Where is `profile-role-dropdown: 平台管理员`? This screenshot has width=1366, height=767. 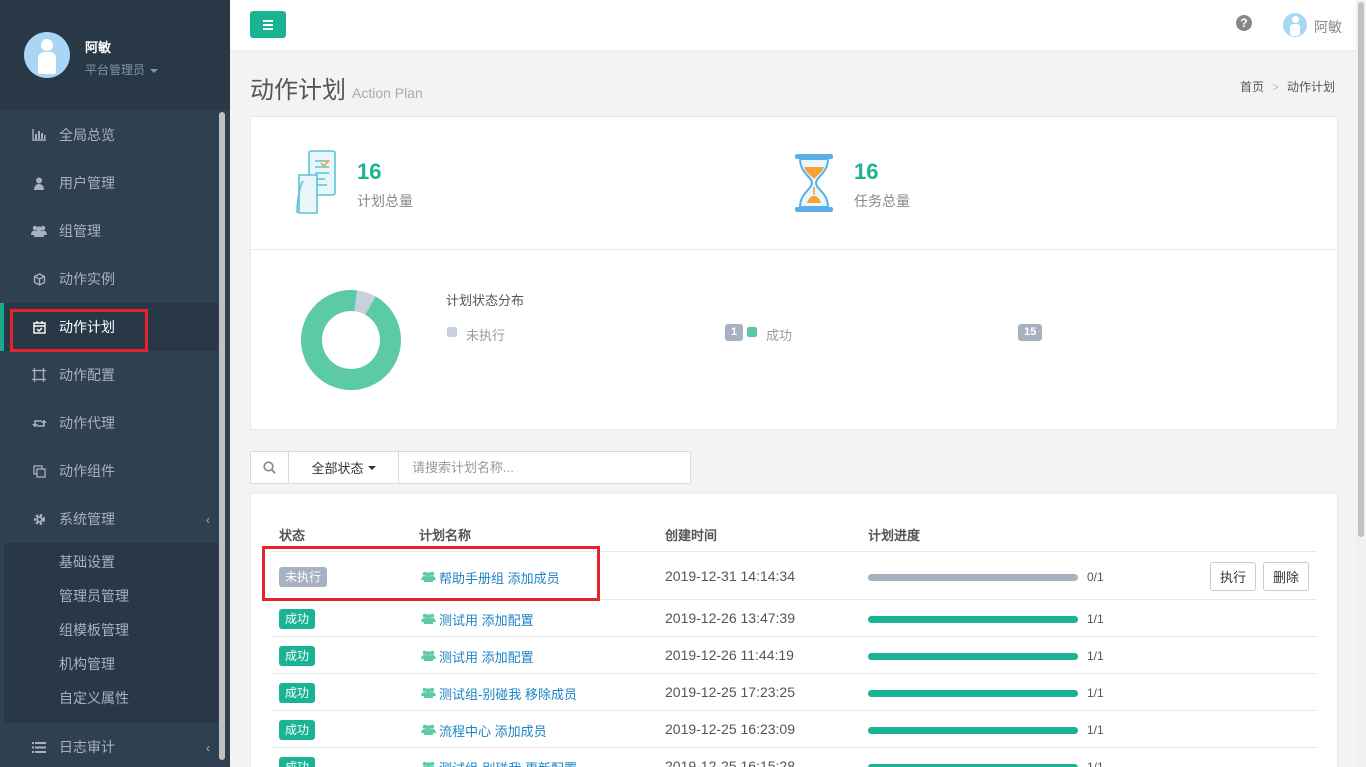 profile-role-dropdown: 平台管理员 is located at coordinates (122, 69).